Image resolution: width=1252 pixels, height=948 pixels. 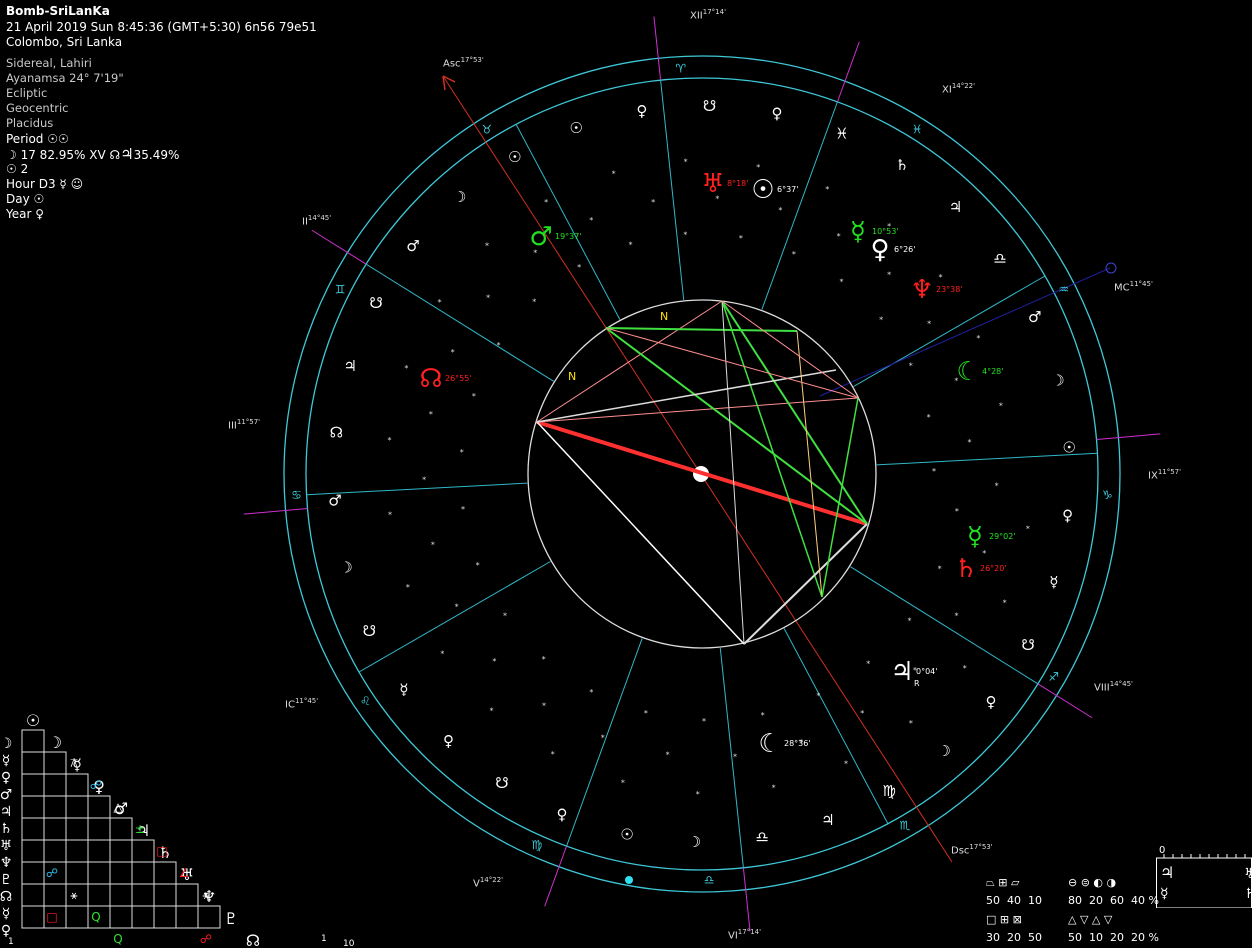 What do you see at coordinates (73, 895) in the screenshot?
I see `aspect-grid-mark: ⚹` at bounding box center [73, 895].